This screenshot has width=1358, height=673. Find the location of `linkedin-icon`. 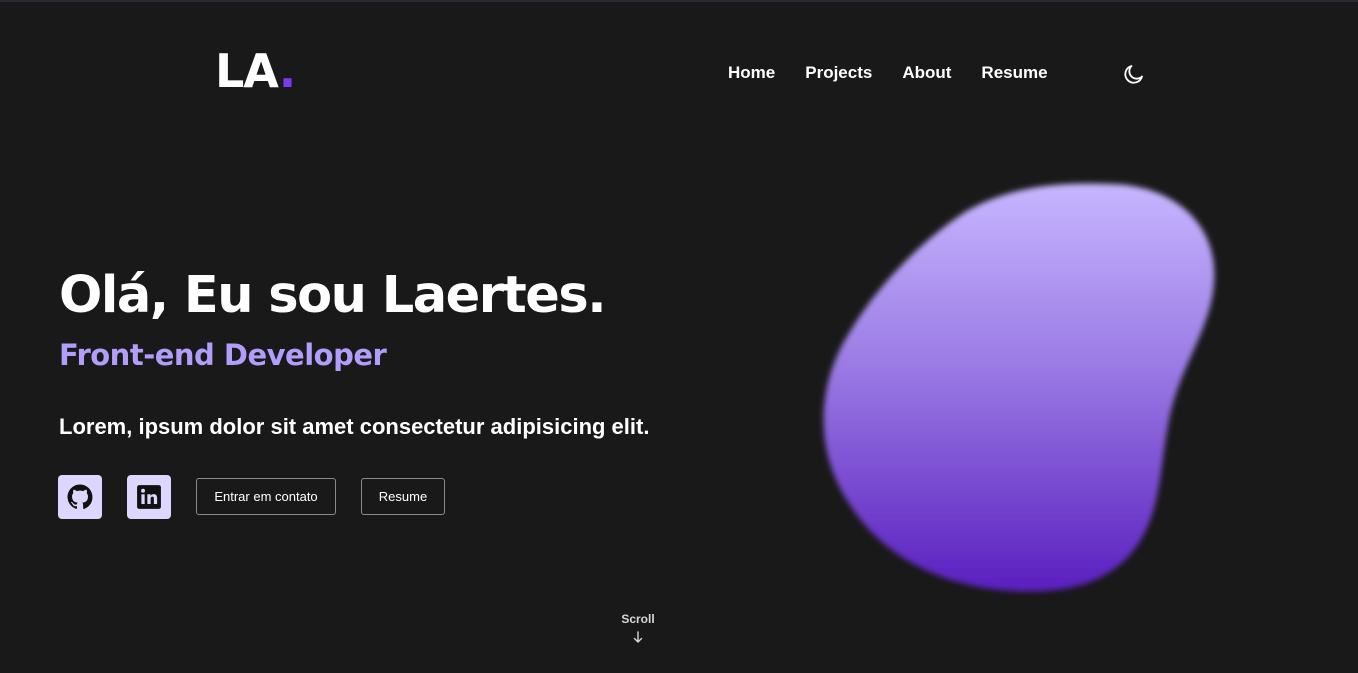

linkedin-icon is located at coordinates (149, 497).